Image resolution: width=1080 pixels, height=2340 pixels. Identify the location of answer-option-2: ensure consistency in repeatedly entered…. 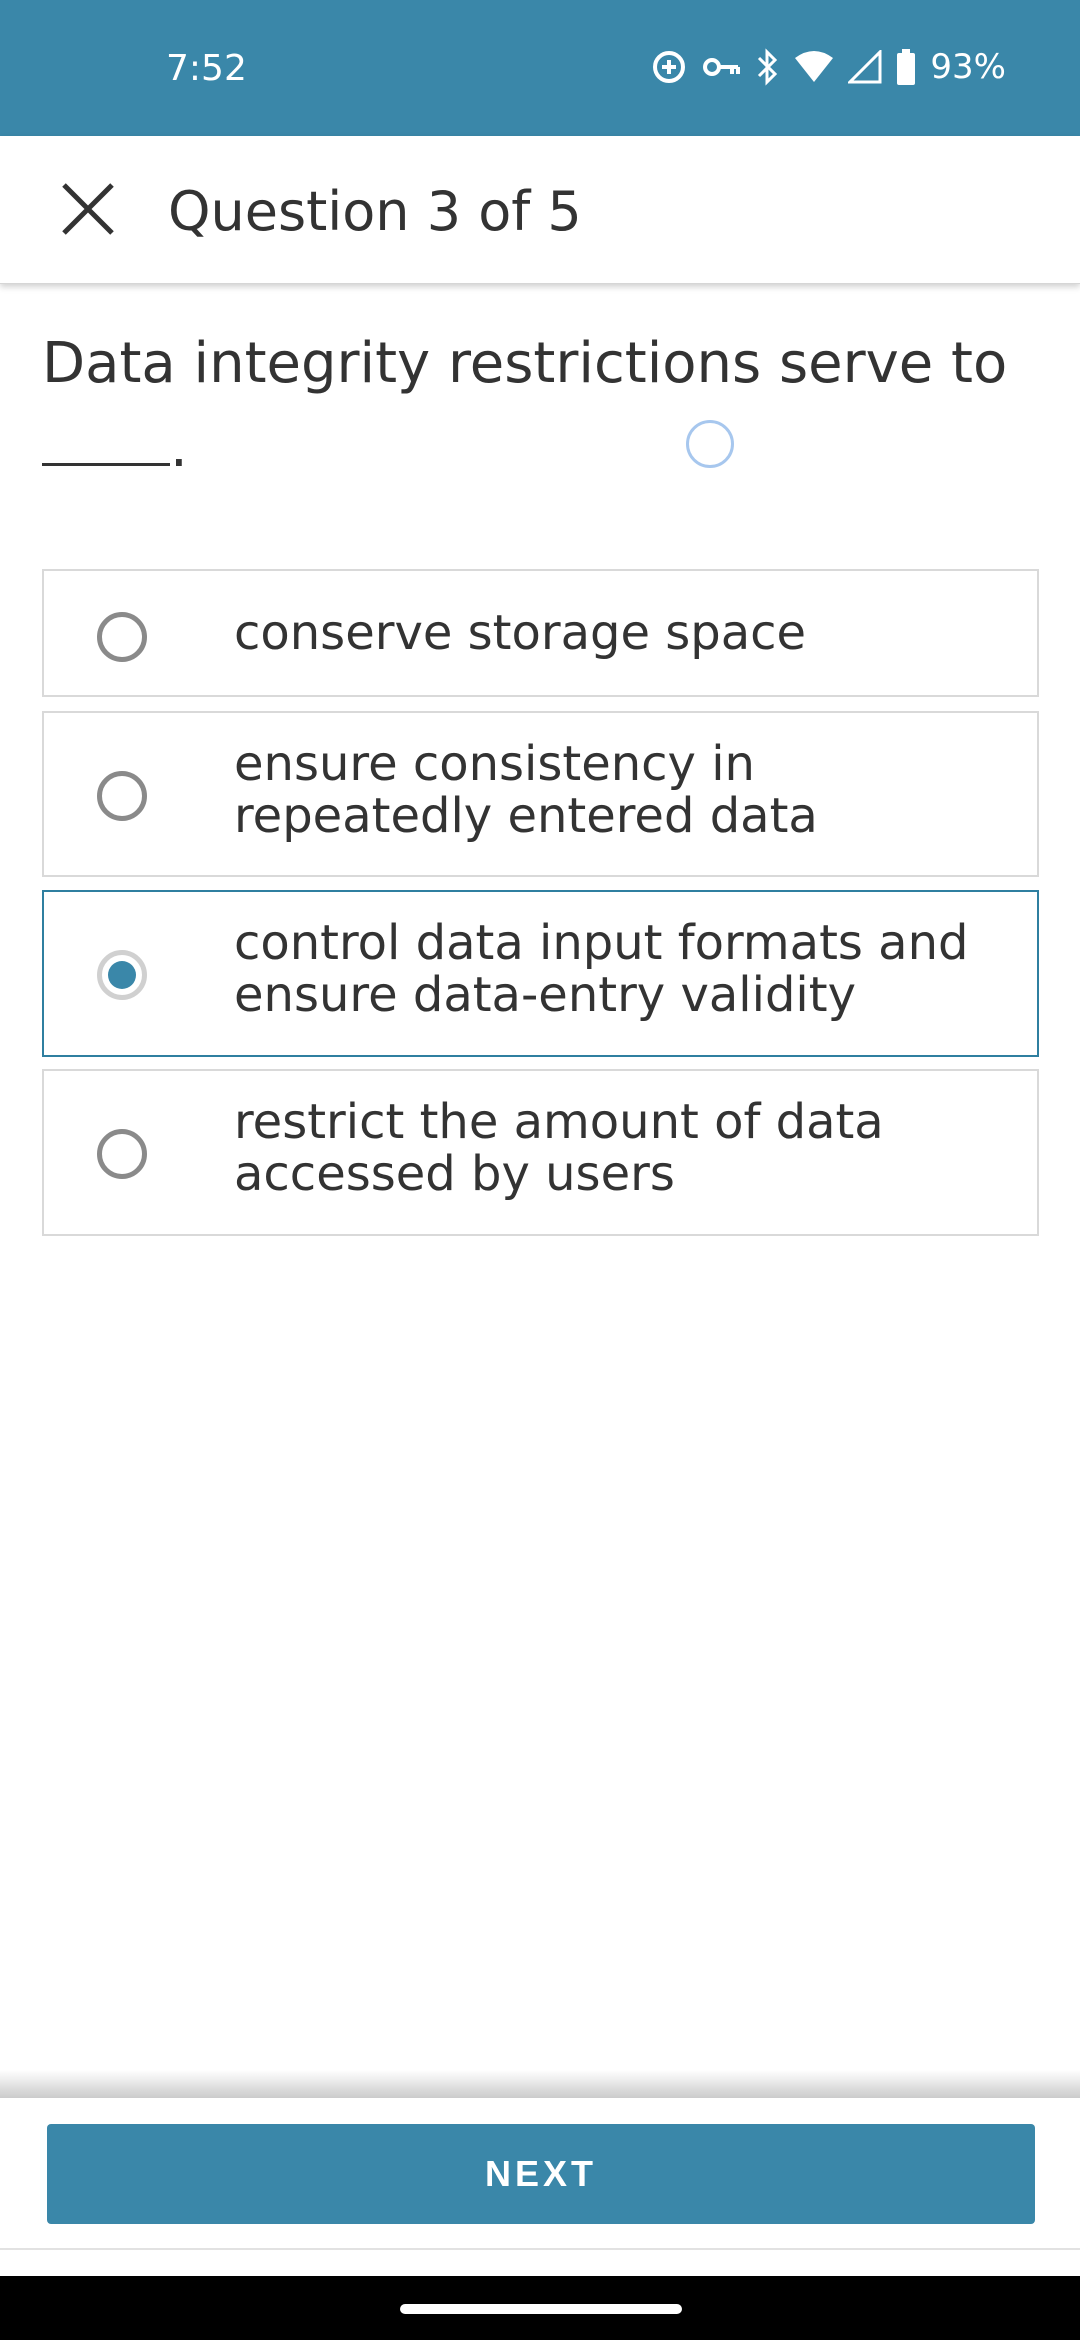
(540, 794).